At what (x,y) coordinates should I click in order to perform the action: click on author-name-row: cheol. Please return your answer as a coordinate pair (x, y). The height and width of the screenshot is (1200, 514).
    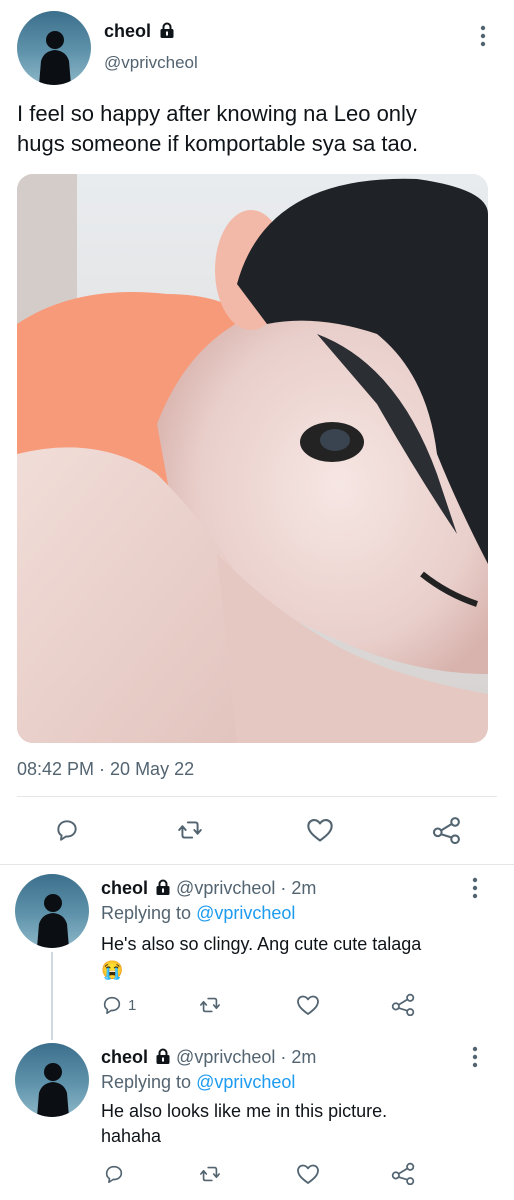
    Looking at the image, I should click on (139, 31).